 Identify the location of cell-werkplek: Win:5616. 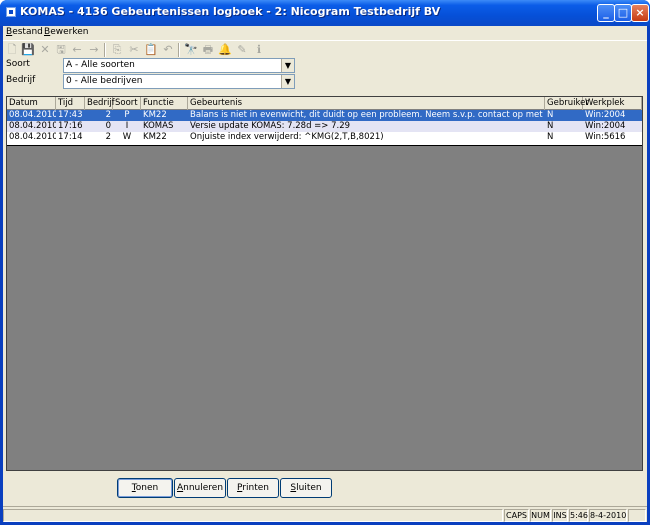
(605, 137).